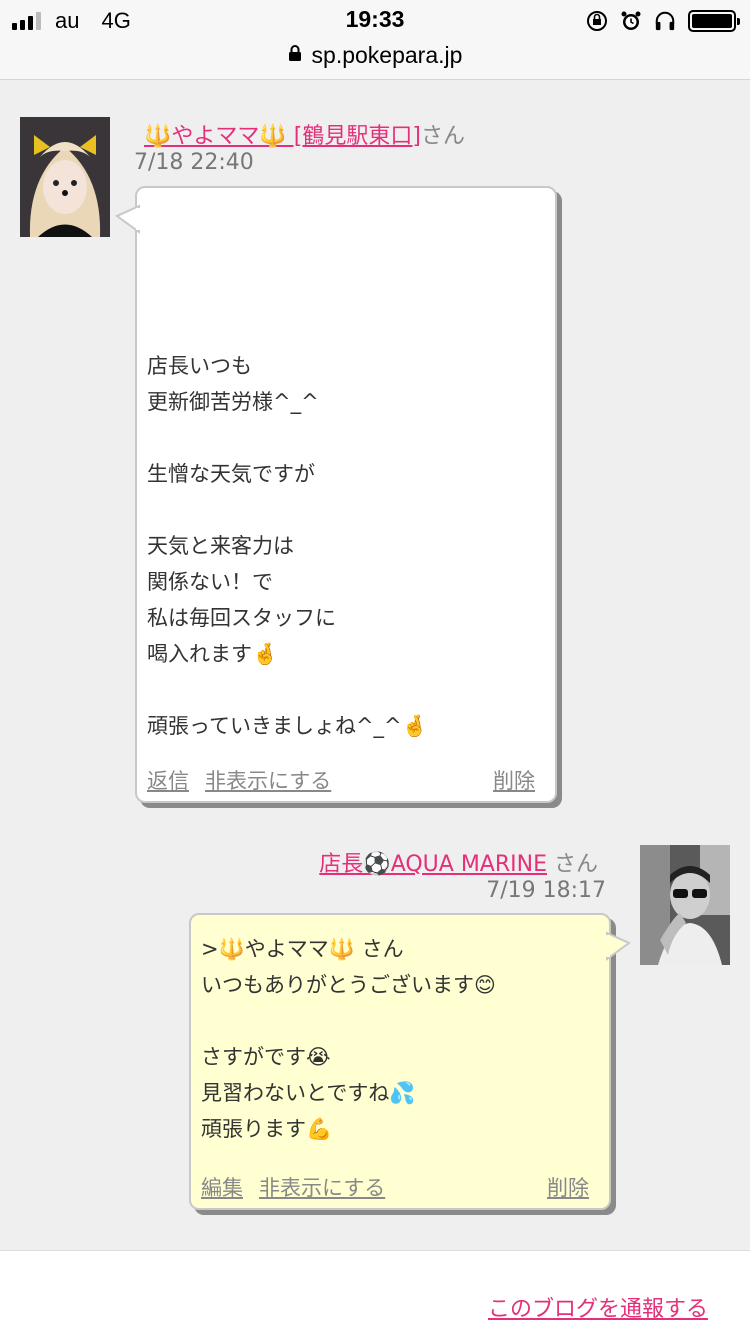 The image size is (750, 1334). Describe the element at coordinates (282, 136) in the screenshot. I see `author-link-yayo-mama: 🔱やよママ🔱 [鶴見駅東口]` at that location.